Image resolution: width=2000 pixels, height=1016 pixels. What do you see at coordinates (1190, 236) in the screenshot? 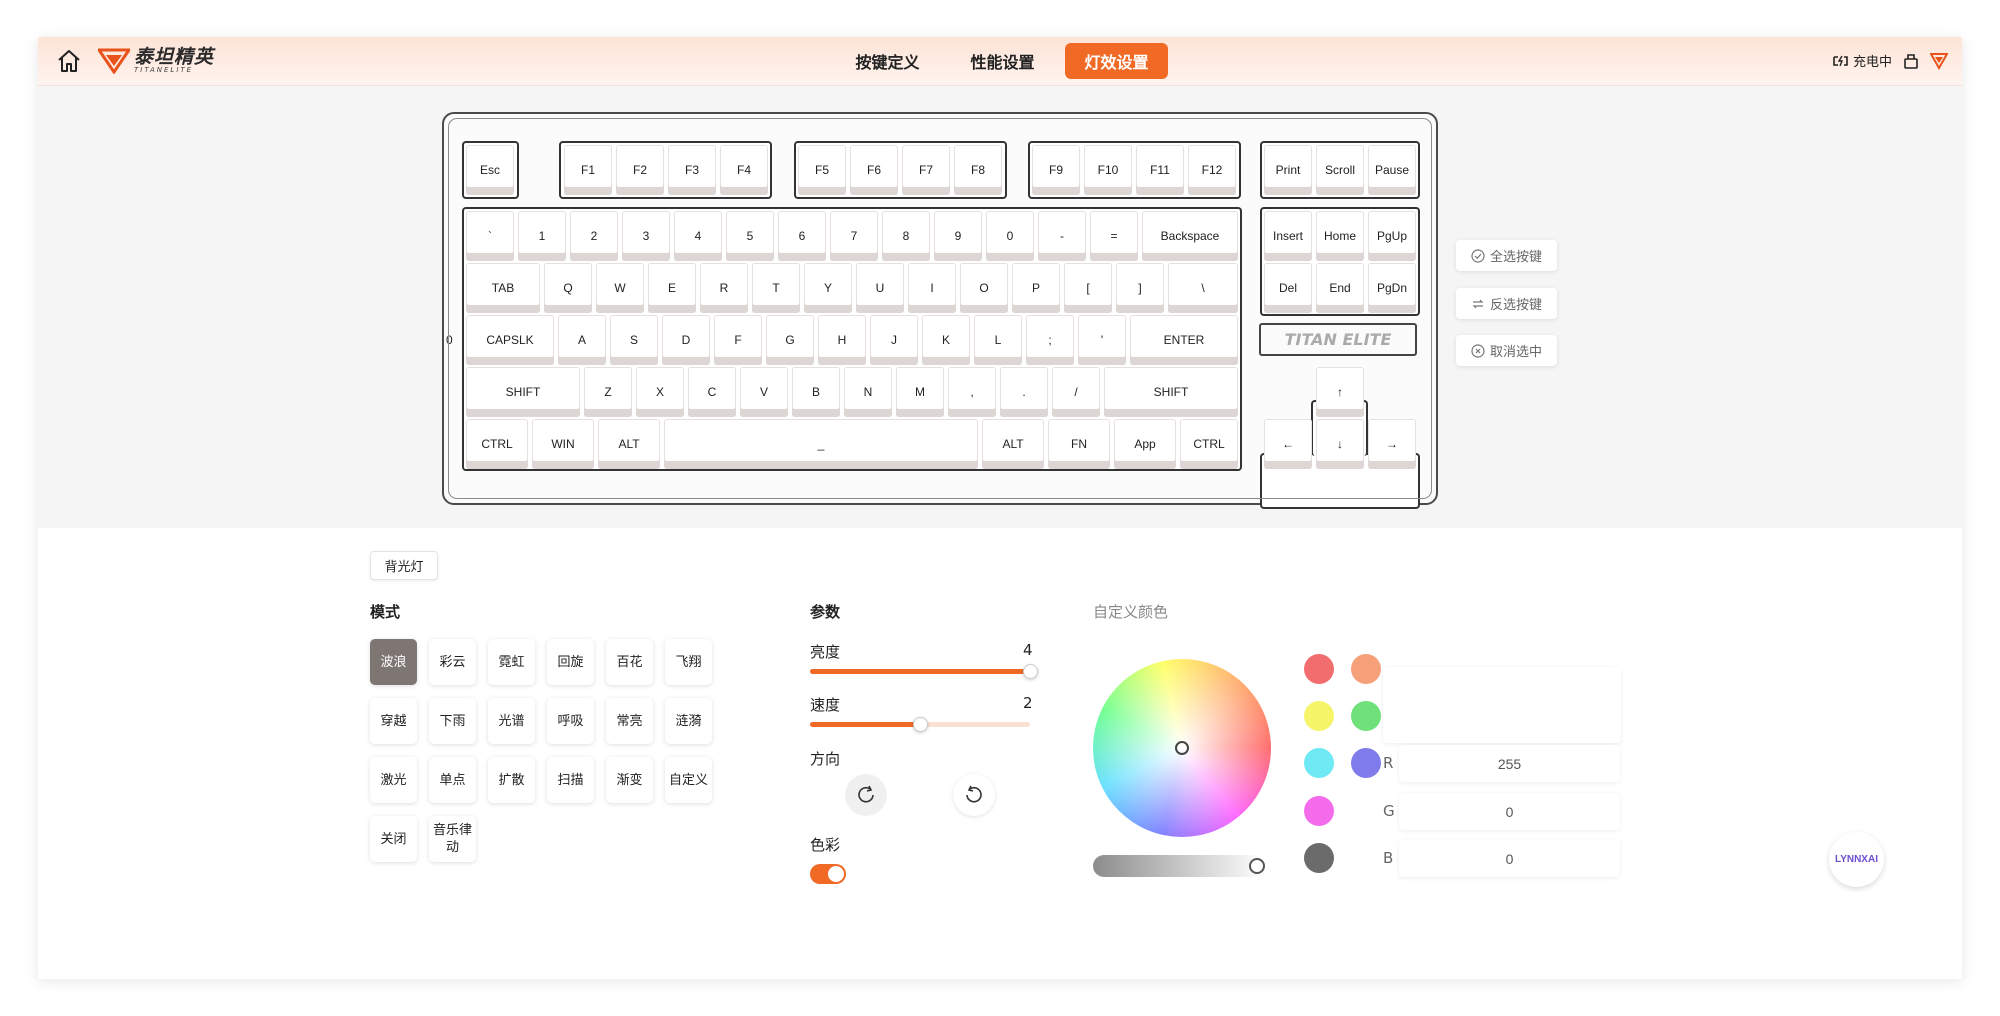
I see `key-number-row-13: Backspace` at bounding box center [1190, 236].